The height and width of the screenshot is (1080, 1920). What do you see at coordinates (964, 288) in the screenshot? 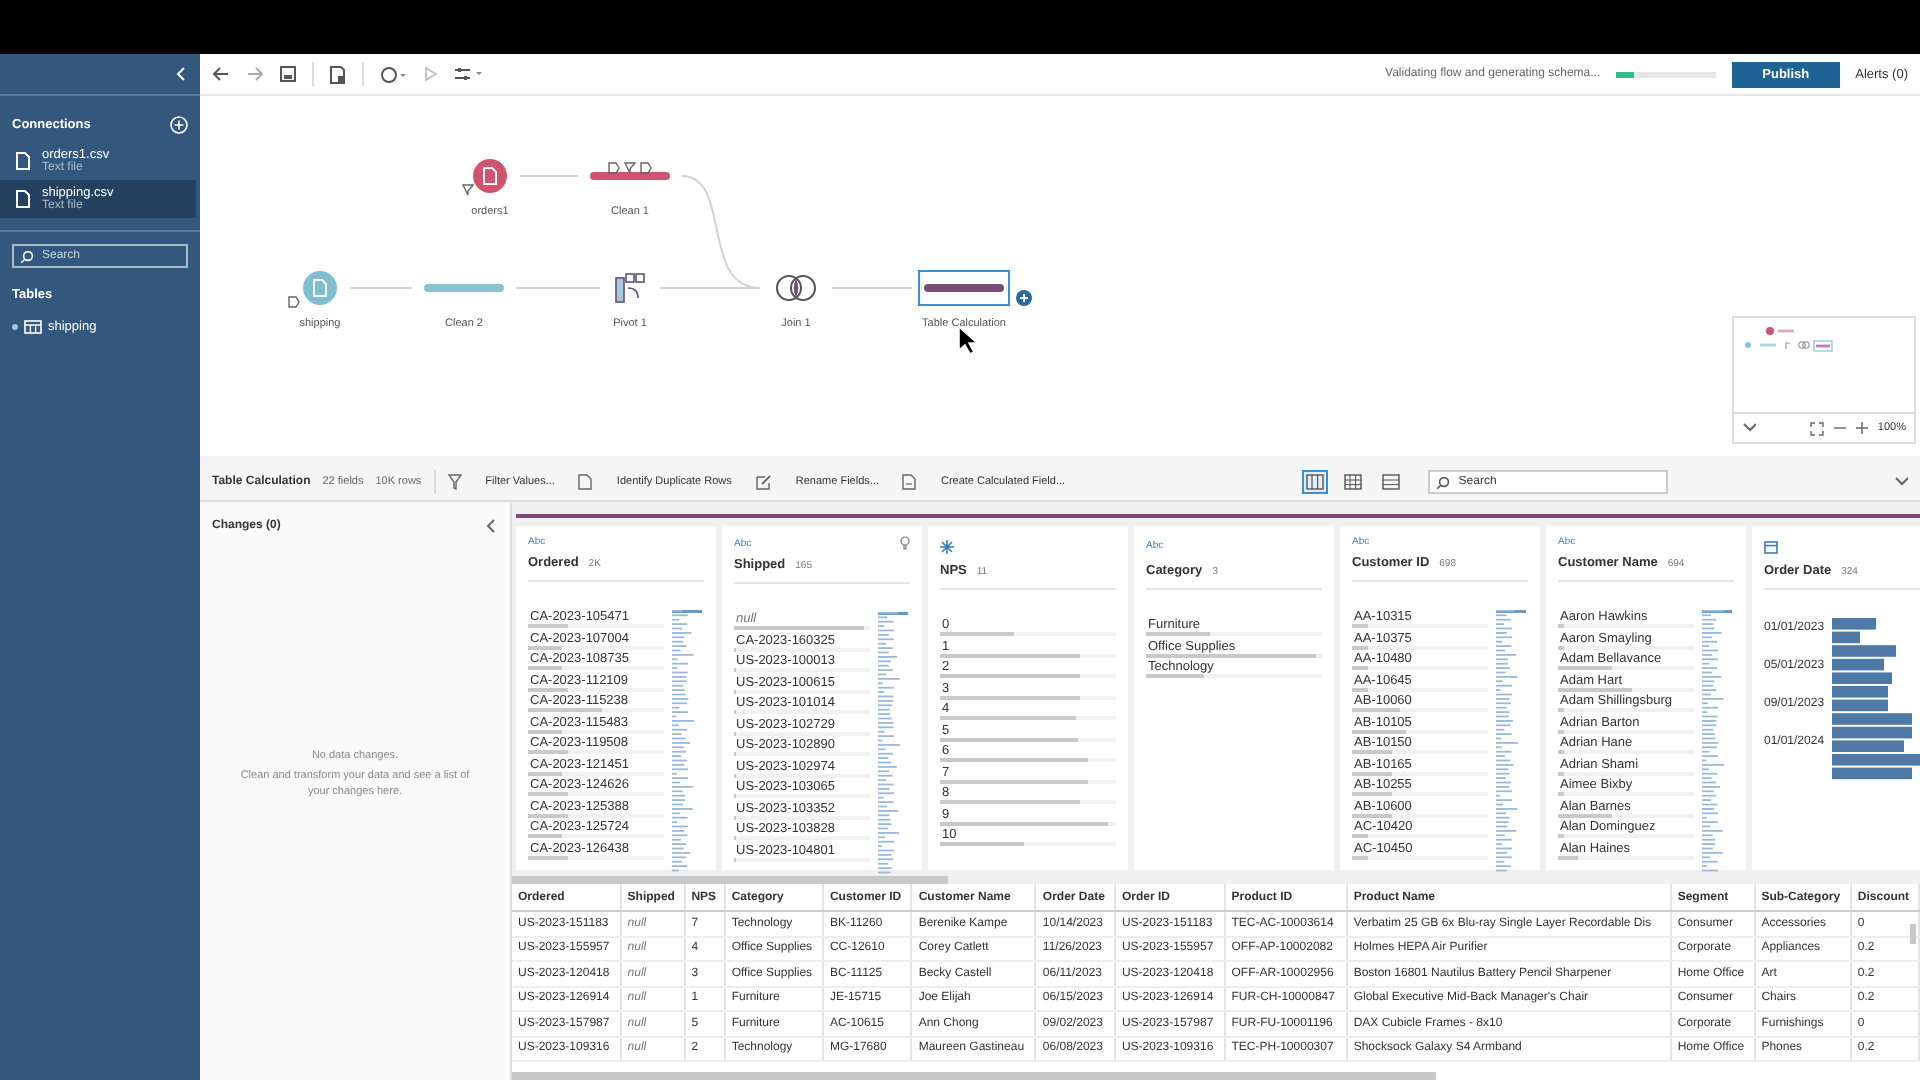
I see `clean-step-node` at bounding box center [964, 288].